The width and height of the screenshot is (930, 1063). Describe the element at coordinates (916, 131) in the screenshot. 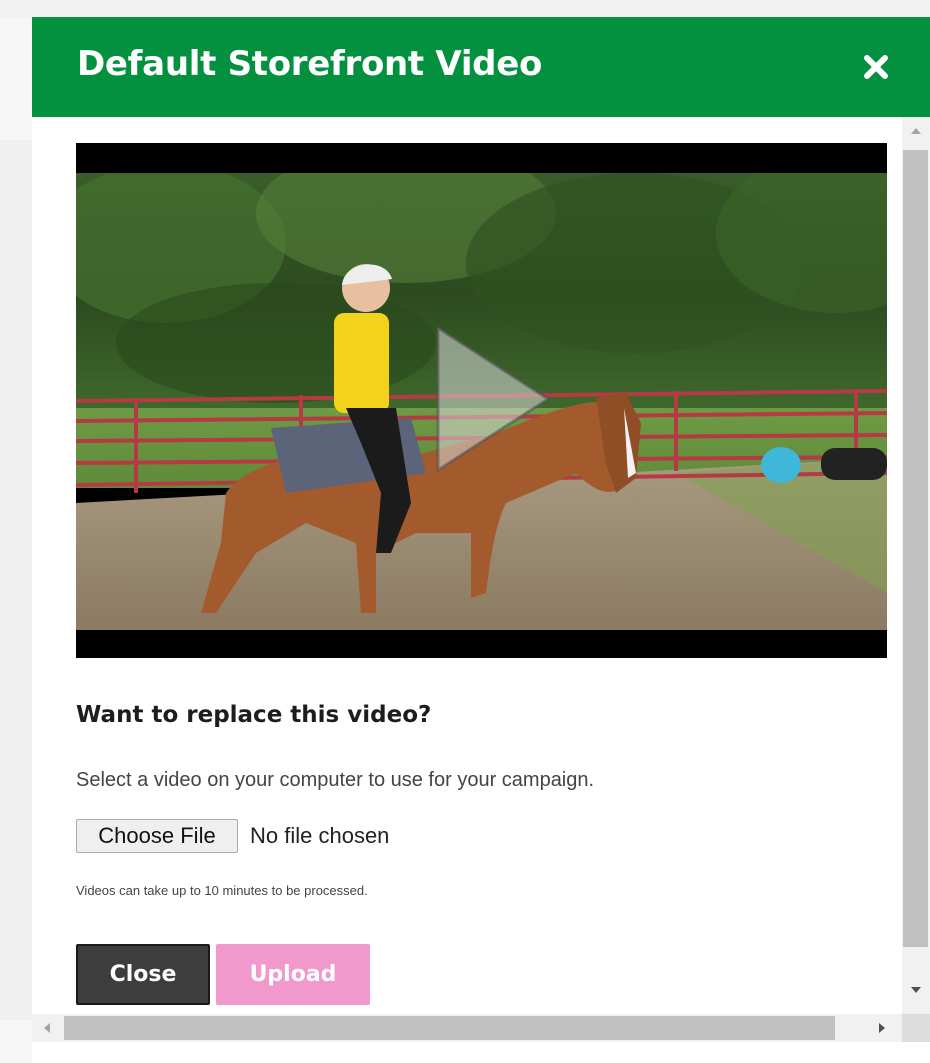

I see `scroll-up-arrow-icon` at that location.